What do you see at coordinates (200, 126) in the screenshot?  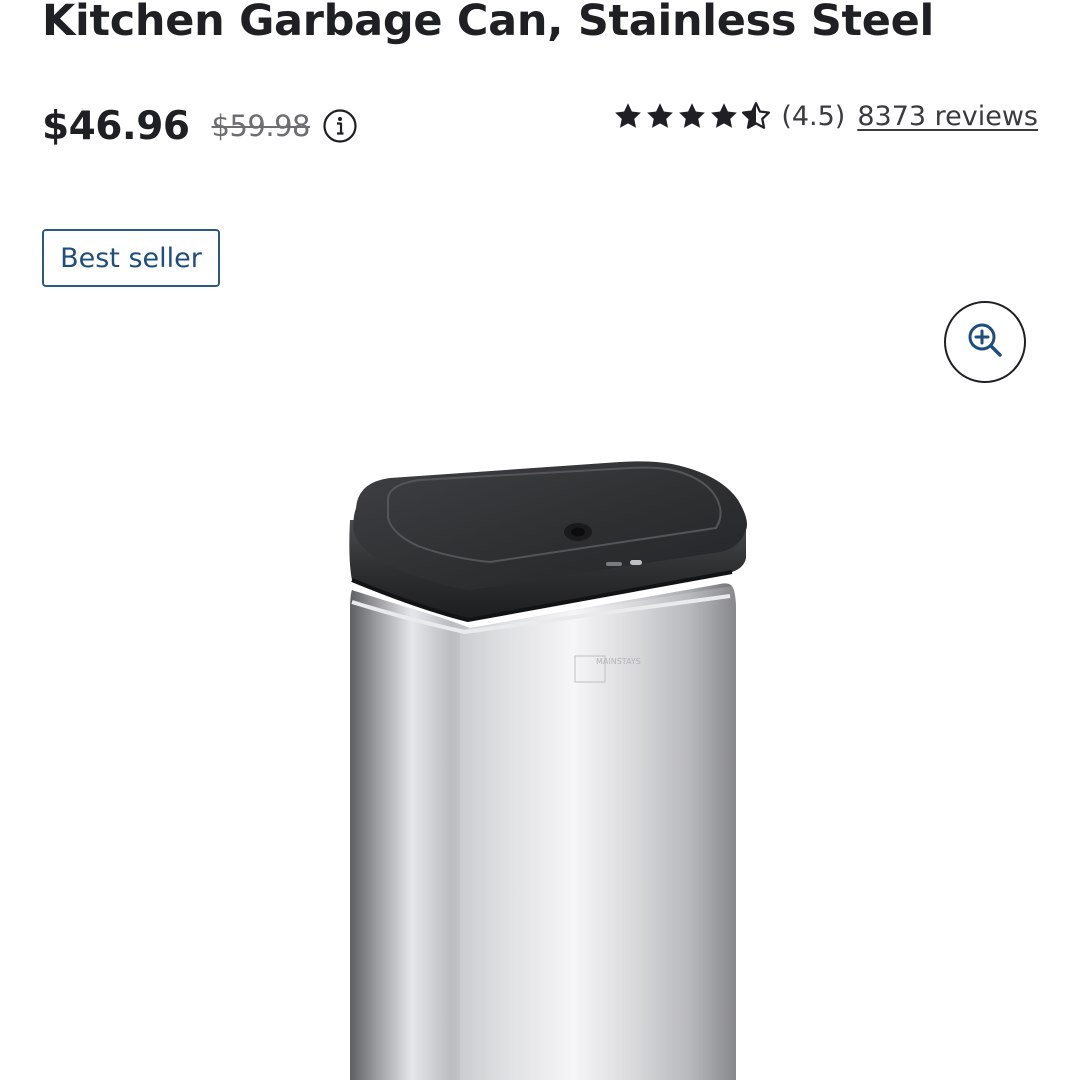 I see `price-row: $46.96 $59.98` at bounding box center [200, 126].